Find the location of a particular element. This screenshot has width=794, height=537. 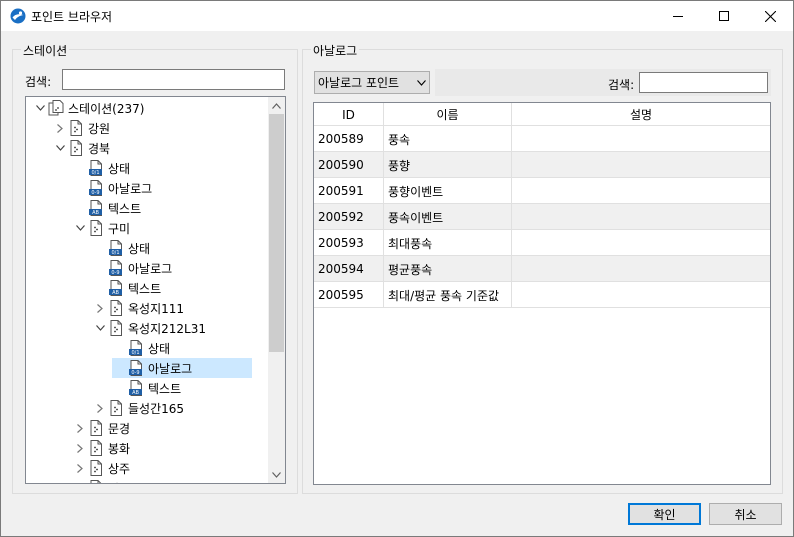

tree-vertical-scrollbar is located at coordinates (276, 290).